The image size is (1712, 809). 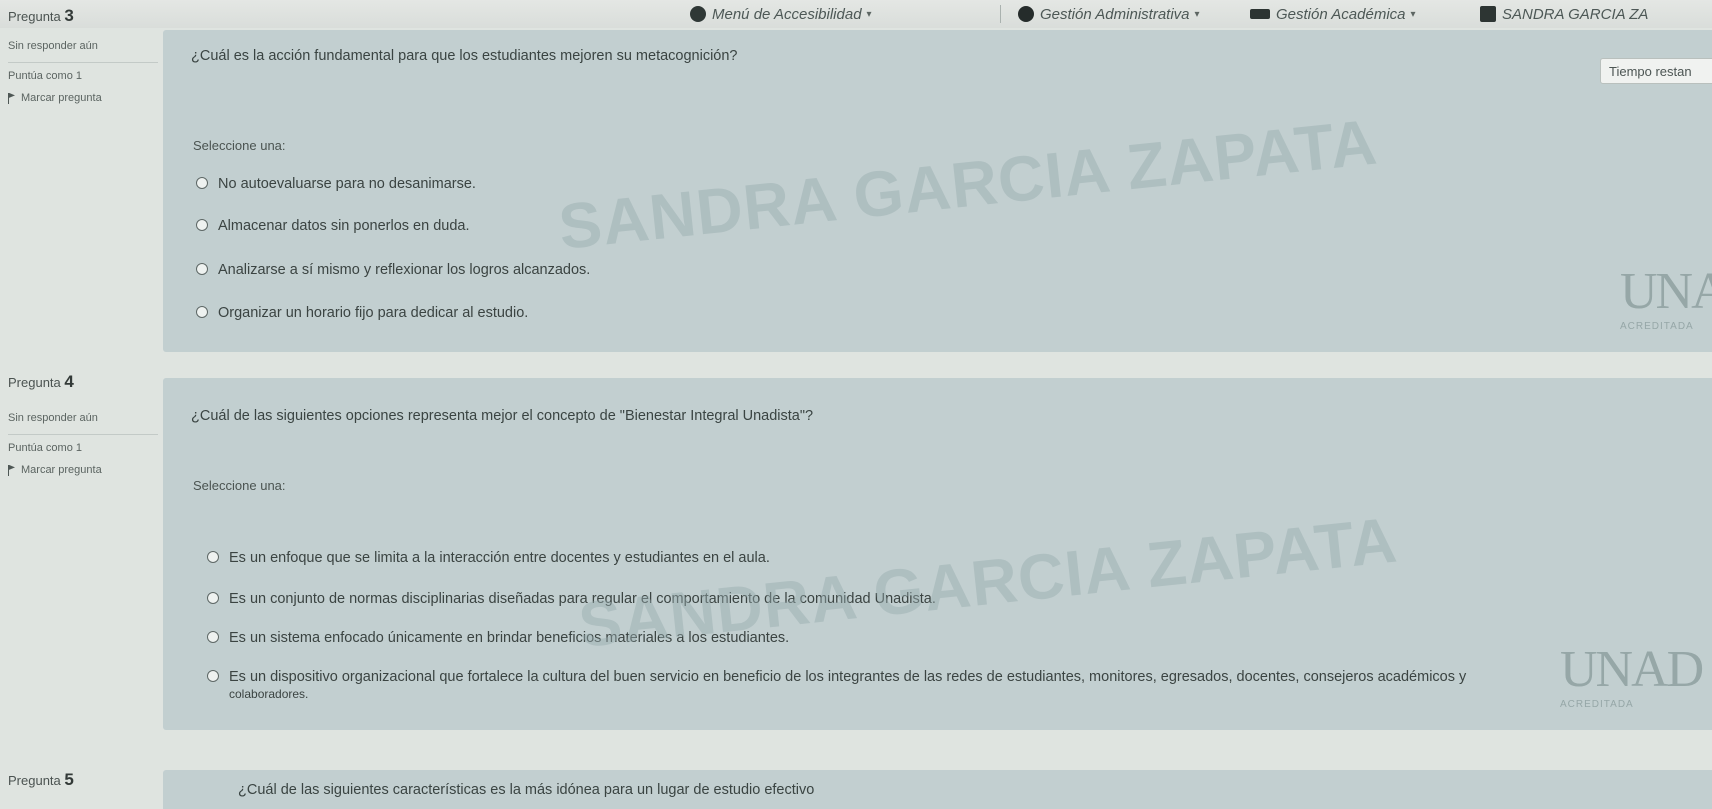 What do you see at coordinates (698, 14) in the screenshot?
I see `accessibility-icon` at bounding box center [698, 14].